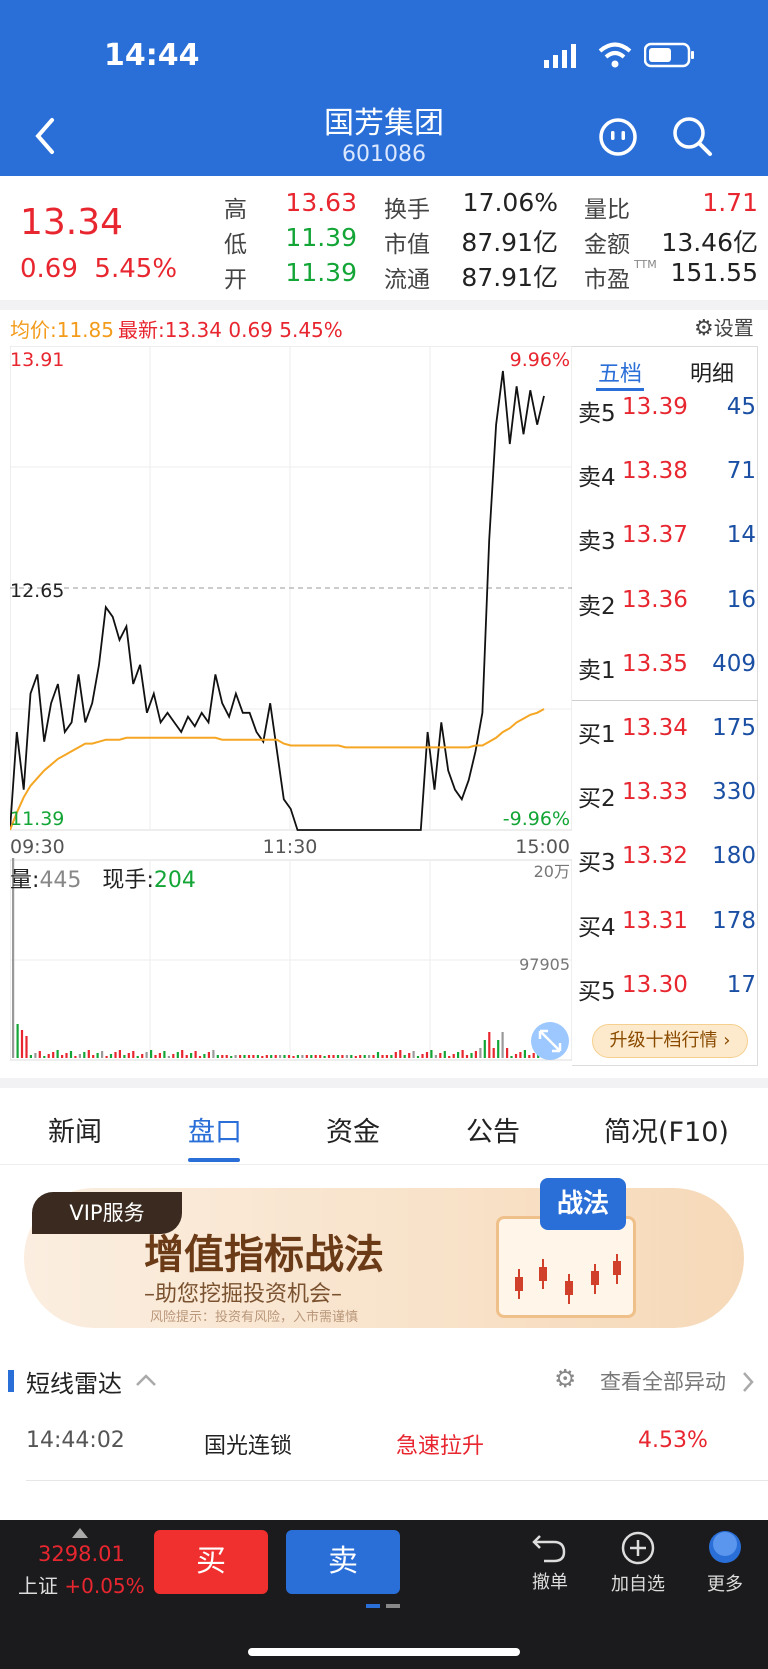  I want to click on settings-label: 设置, so click(733, 328).